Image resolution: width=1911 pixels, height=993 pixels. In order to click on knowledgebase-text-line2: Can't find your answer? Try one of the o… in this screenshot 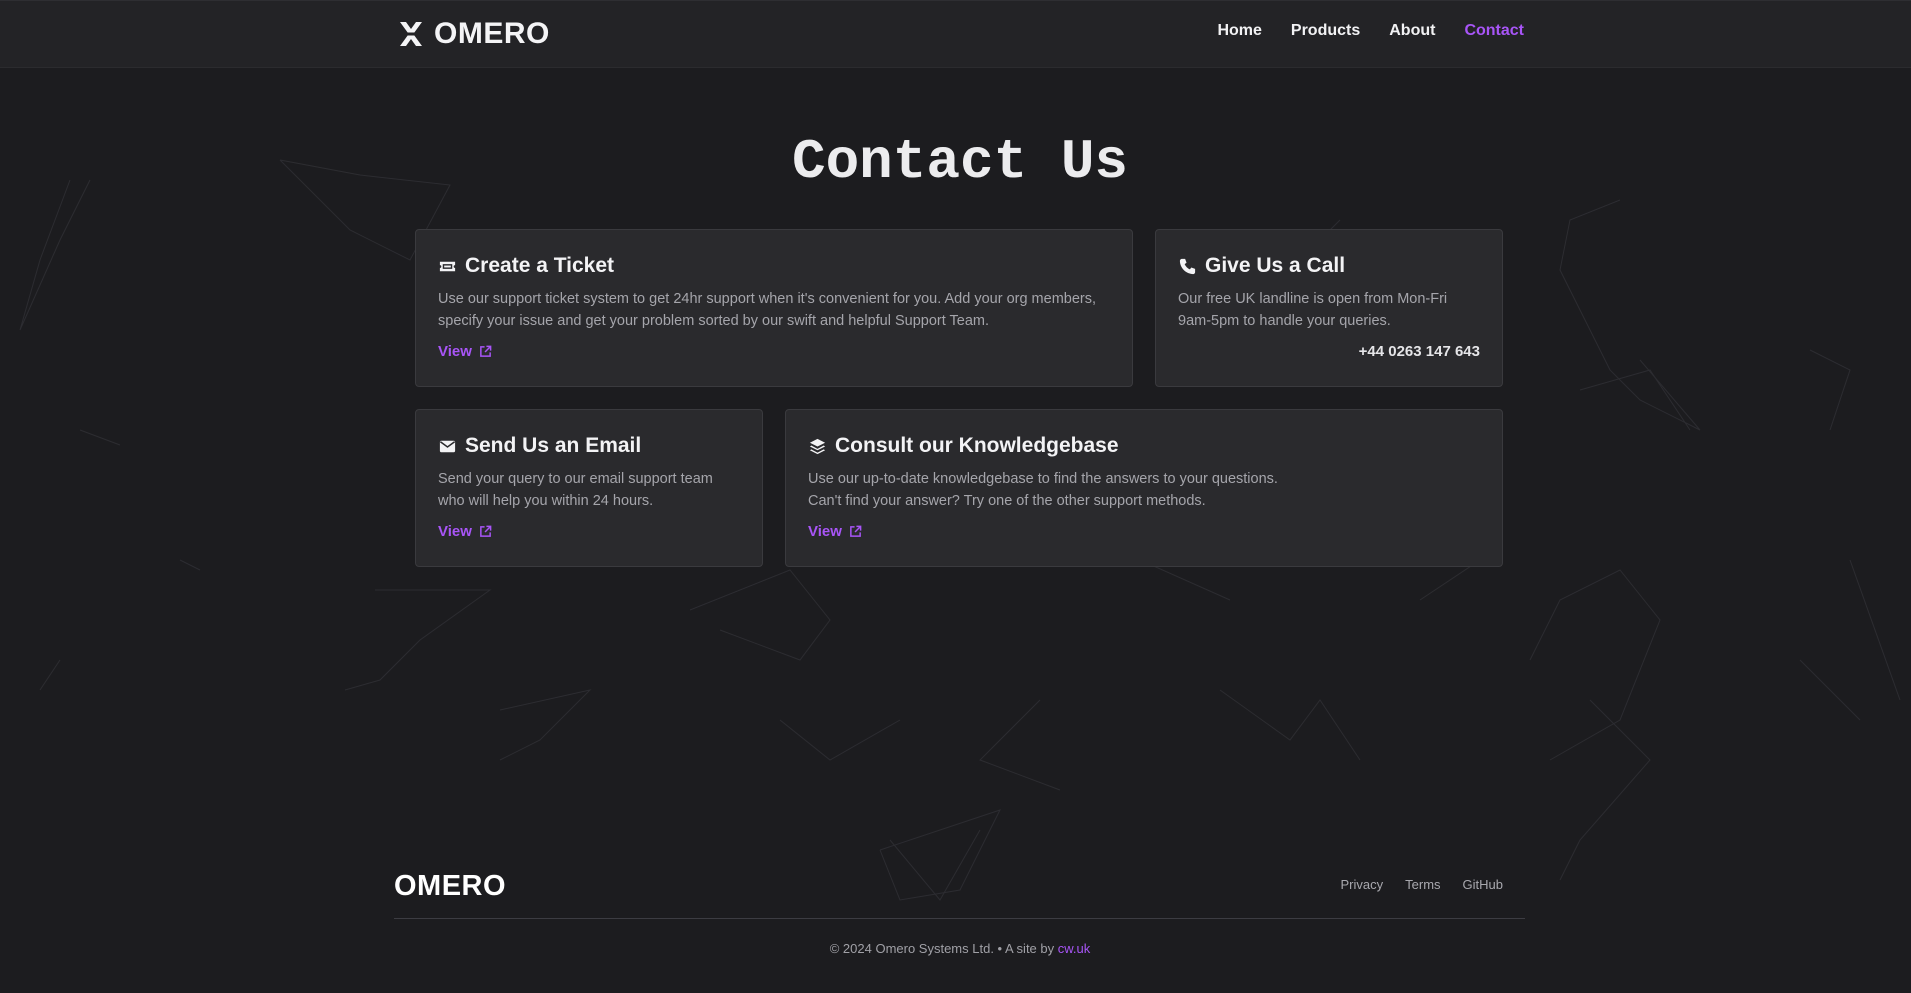, I will do `click(1007, 501)`.